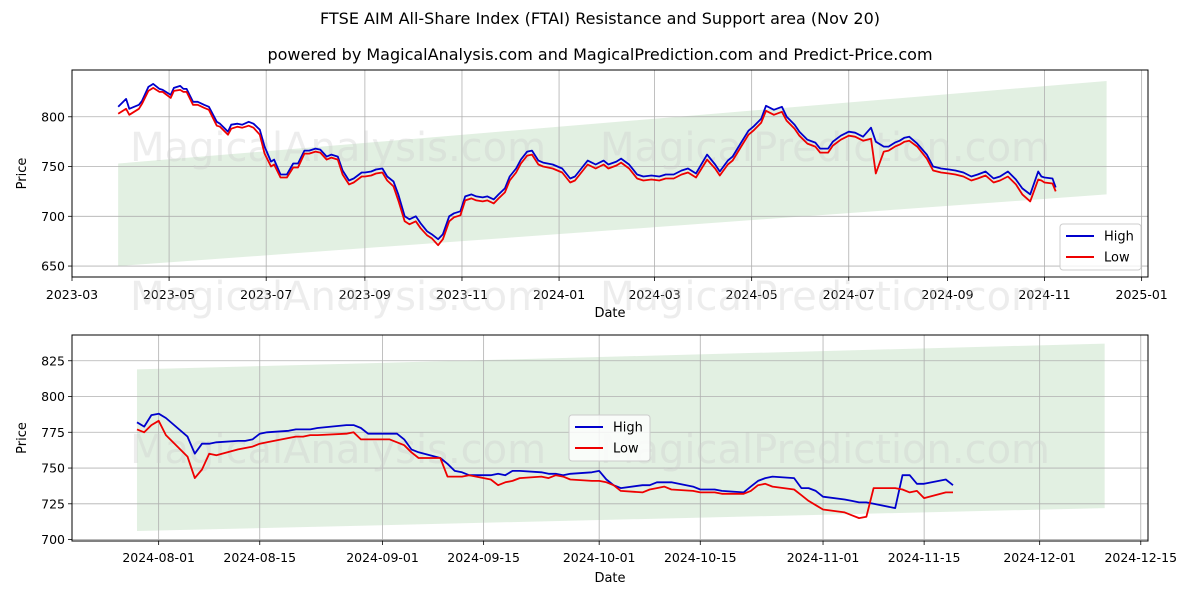 Image resolution: width=1200 pixels, height=600 pixels. I want to click on y-tick-label: 825, so click(53, 360).